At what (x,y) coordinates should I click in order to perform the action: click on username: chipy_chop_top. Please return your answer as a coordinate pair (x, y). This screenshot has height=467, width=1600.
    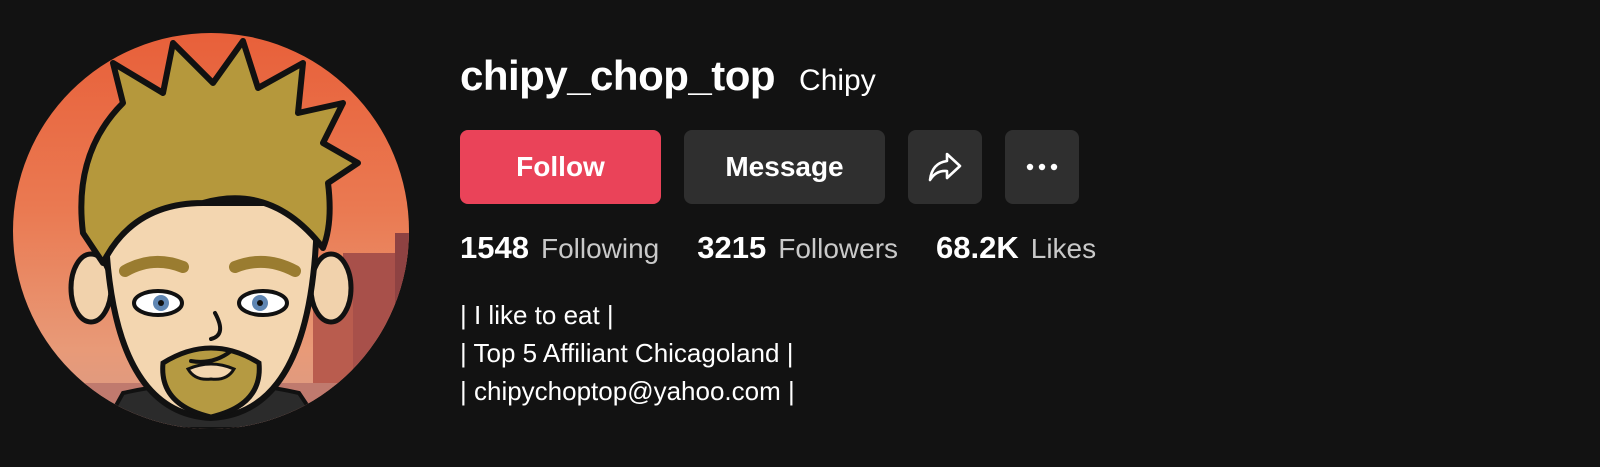
    Looking at the image, I should click on (618, 75).